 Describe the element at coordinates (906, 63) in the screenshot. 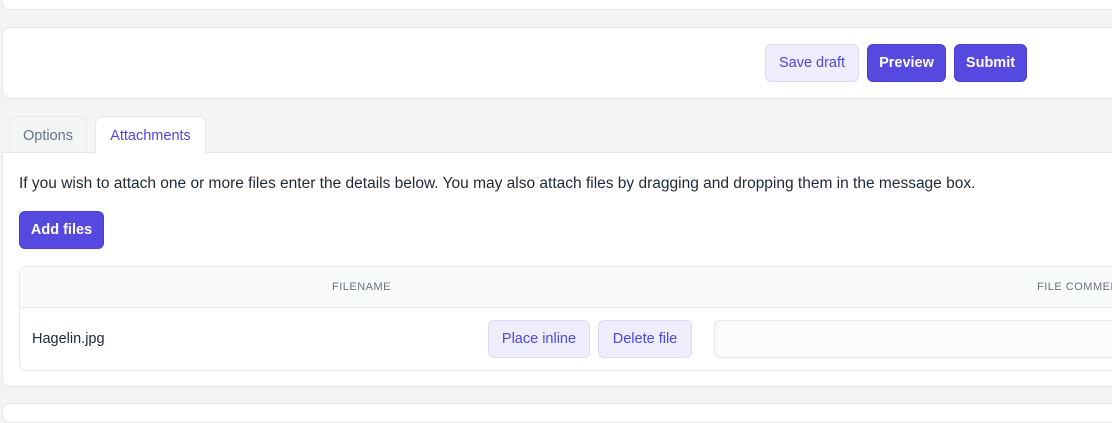

I see `preview-button: Preview` at that location.